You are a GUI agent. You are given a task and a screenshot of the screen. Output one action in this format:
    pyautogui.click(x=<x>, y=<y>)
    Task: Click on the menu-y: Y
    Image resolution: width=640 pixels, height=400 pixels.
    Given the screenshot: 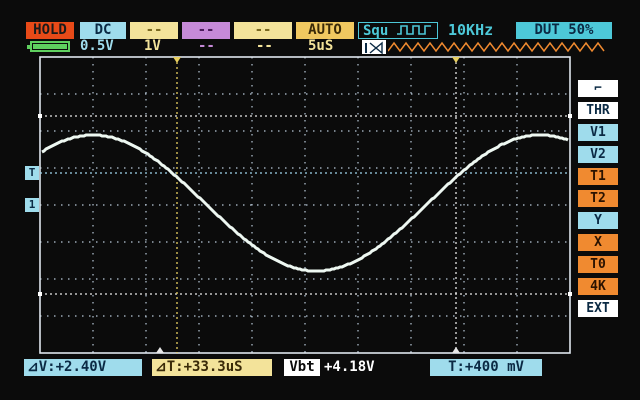 What is the action you would take?
    pyautogui.click(x=598, y=220)
    